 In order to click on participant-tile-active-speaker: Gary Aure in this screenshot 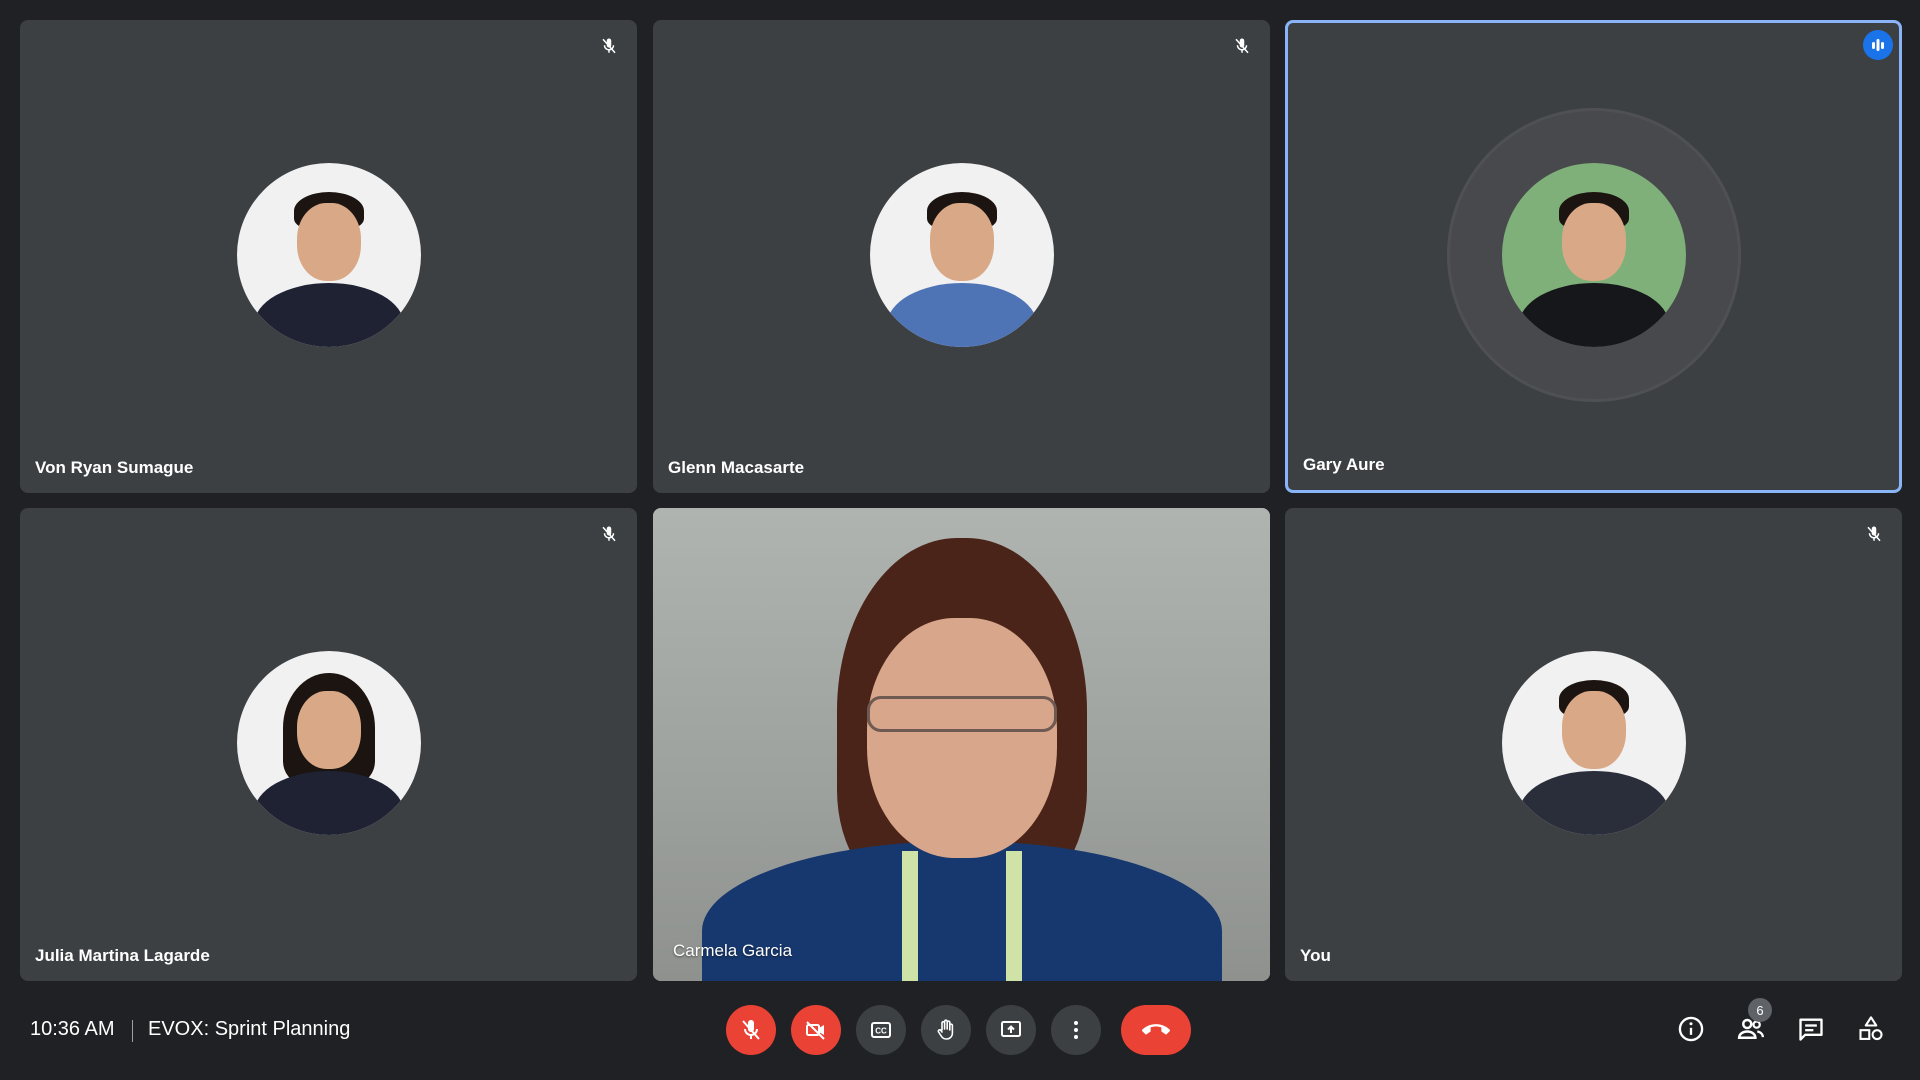, I will do `click(1593, 256)`.